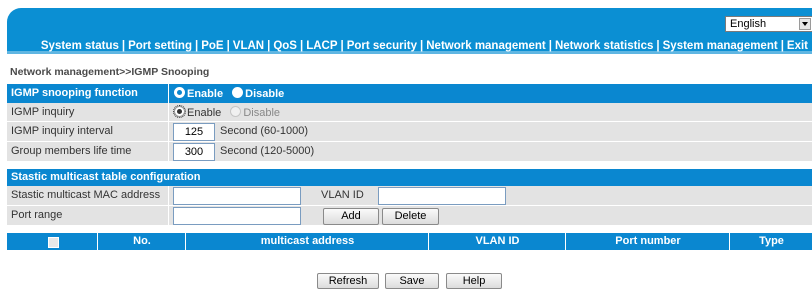 Image resolution: width=812 pixels, height=289 pixels. Describe the element at coordinates (474, 281) in the screenshot. I see `help-button: Help` at that location.